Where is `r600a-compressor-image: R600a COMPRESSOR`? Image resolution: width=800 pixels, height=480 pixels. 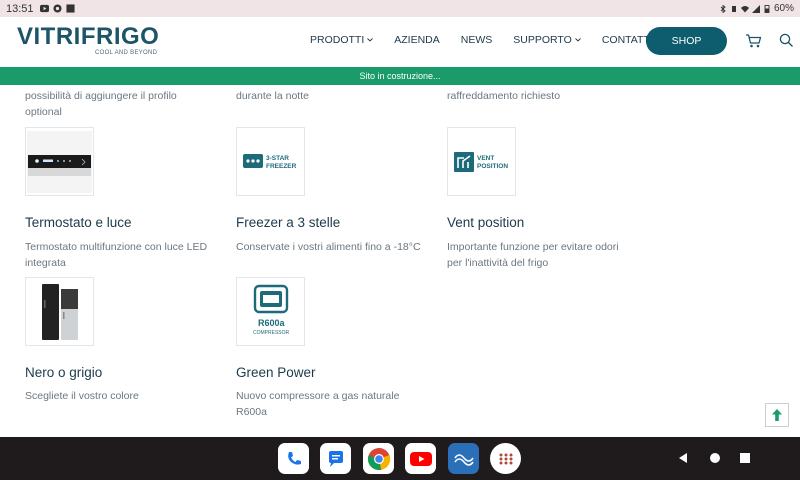
r600a-compressor-image: R600a COMPRESSOR is located at coordinates (270, 311).